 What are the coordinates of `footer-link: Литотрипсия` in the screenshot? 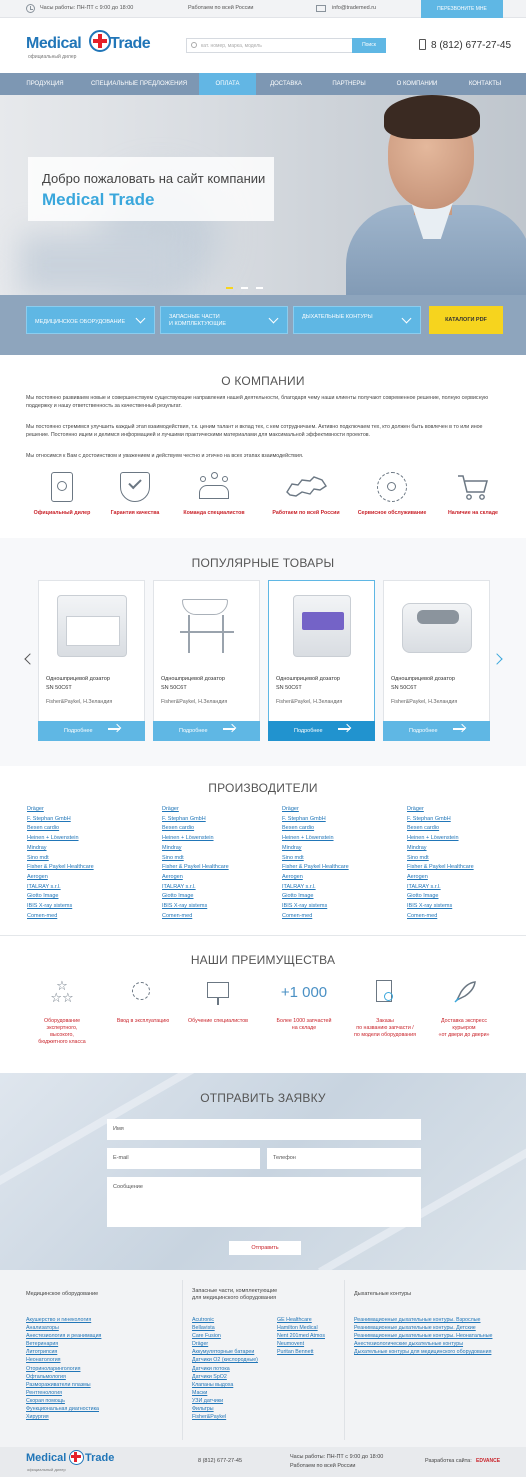 It's located at (63, 1352).